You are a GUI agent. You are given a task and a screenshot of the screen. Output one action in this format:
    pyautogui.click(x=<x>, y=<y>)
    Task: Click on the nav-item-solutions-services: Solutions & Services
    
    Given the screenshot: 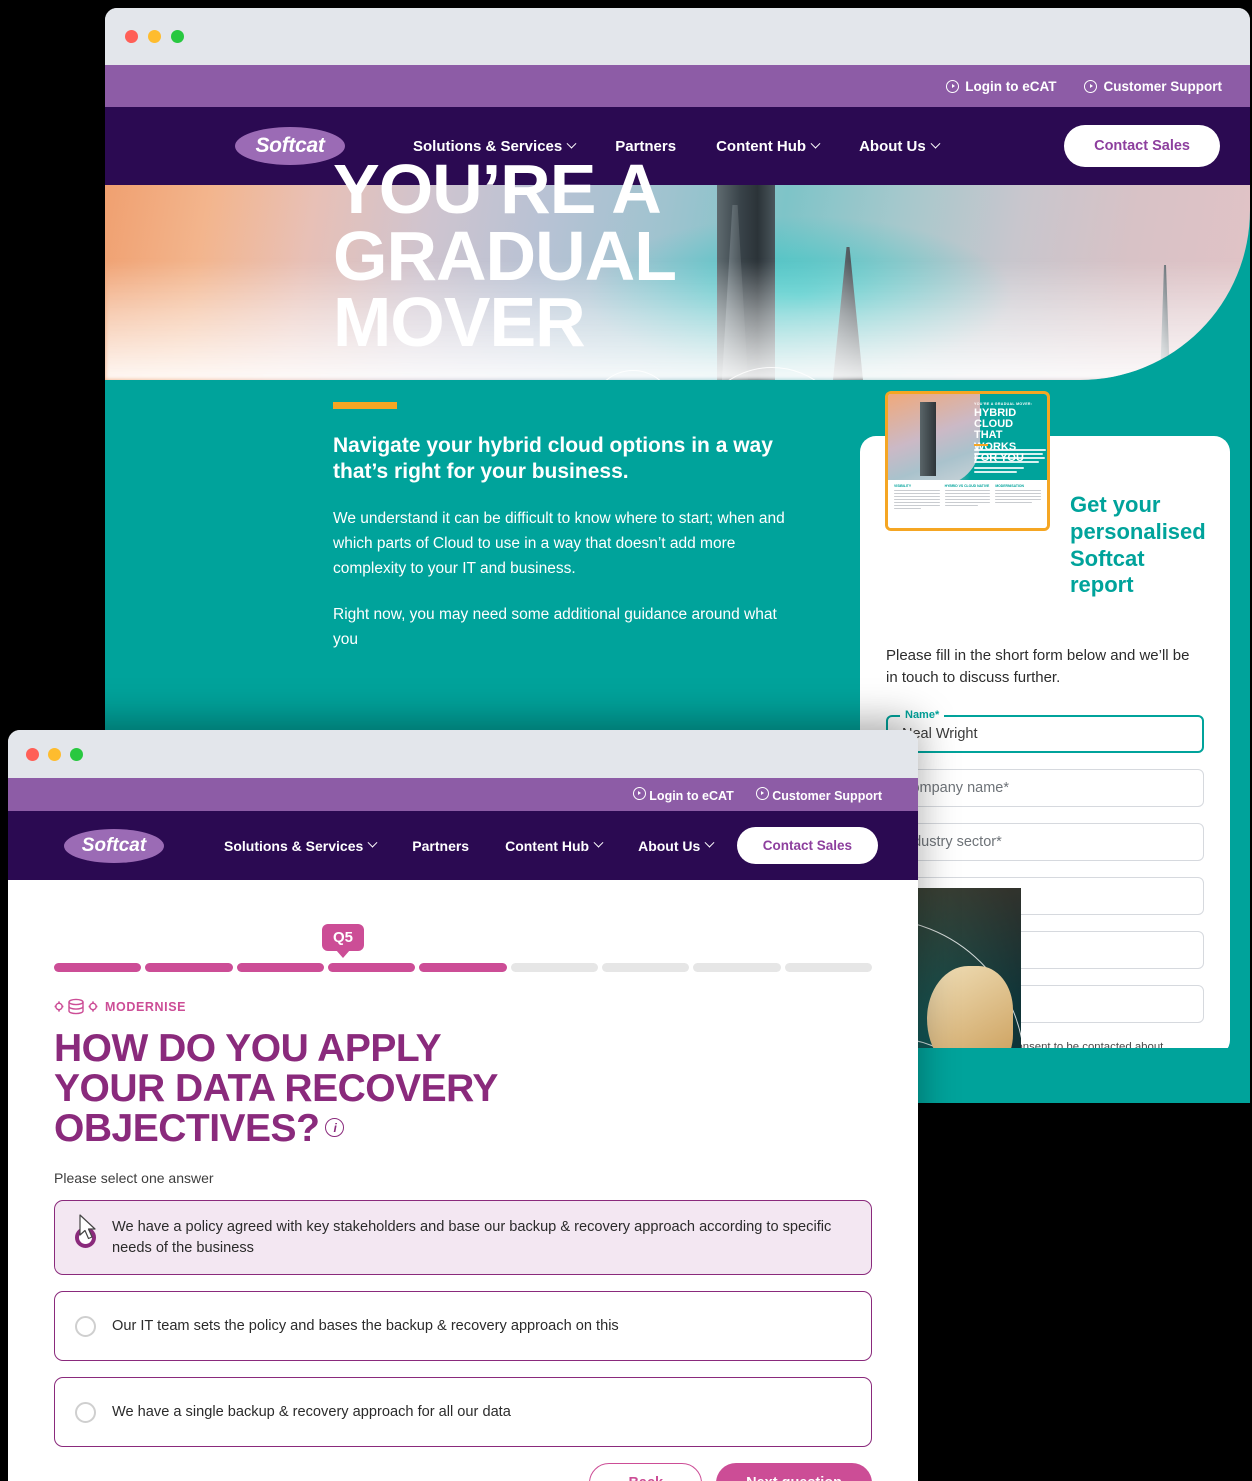 What is the action you would take?
    pyautogui.click(x=301, y=845)
    